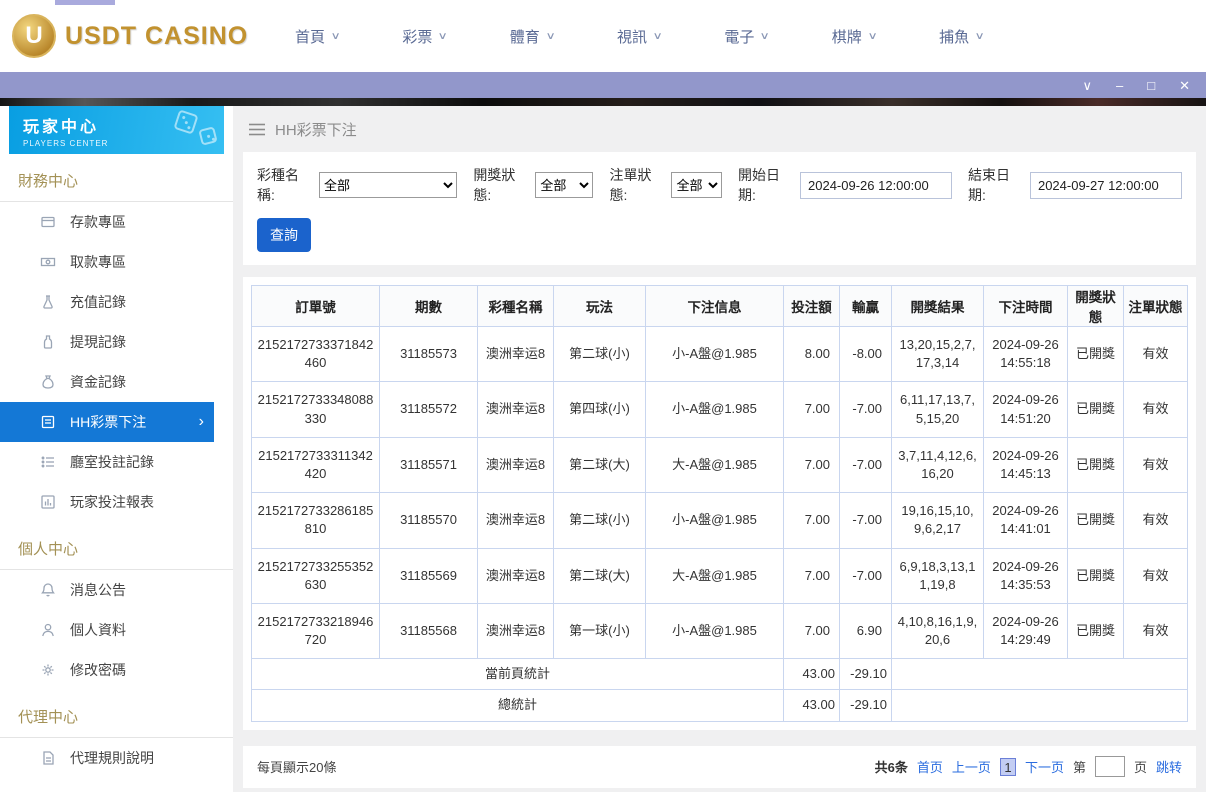 The height and width of the screenshot is (792, 1206). What do you see at coordinates (533, 36) in the screenshot?
I see `nav-item-sports: 體育 ∨` at bounding box center [533, 36].